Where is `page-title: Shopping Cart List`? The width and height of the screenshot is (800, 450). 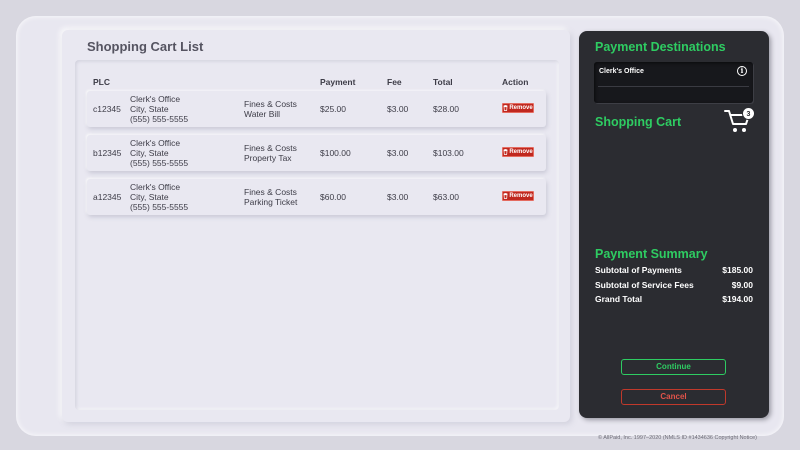 page-title: Shopping Cart List is located at coordinates (145, 46).